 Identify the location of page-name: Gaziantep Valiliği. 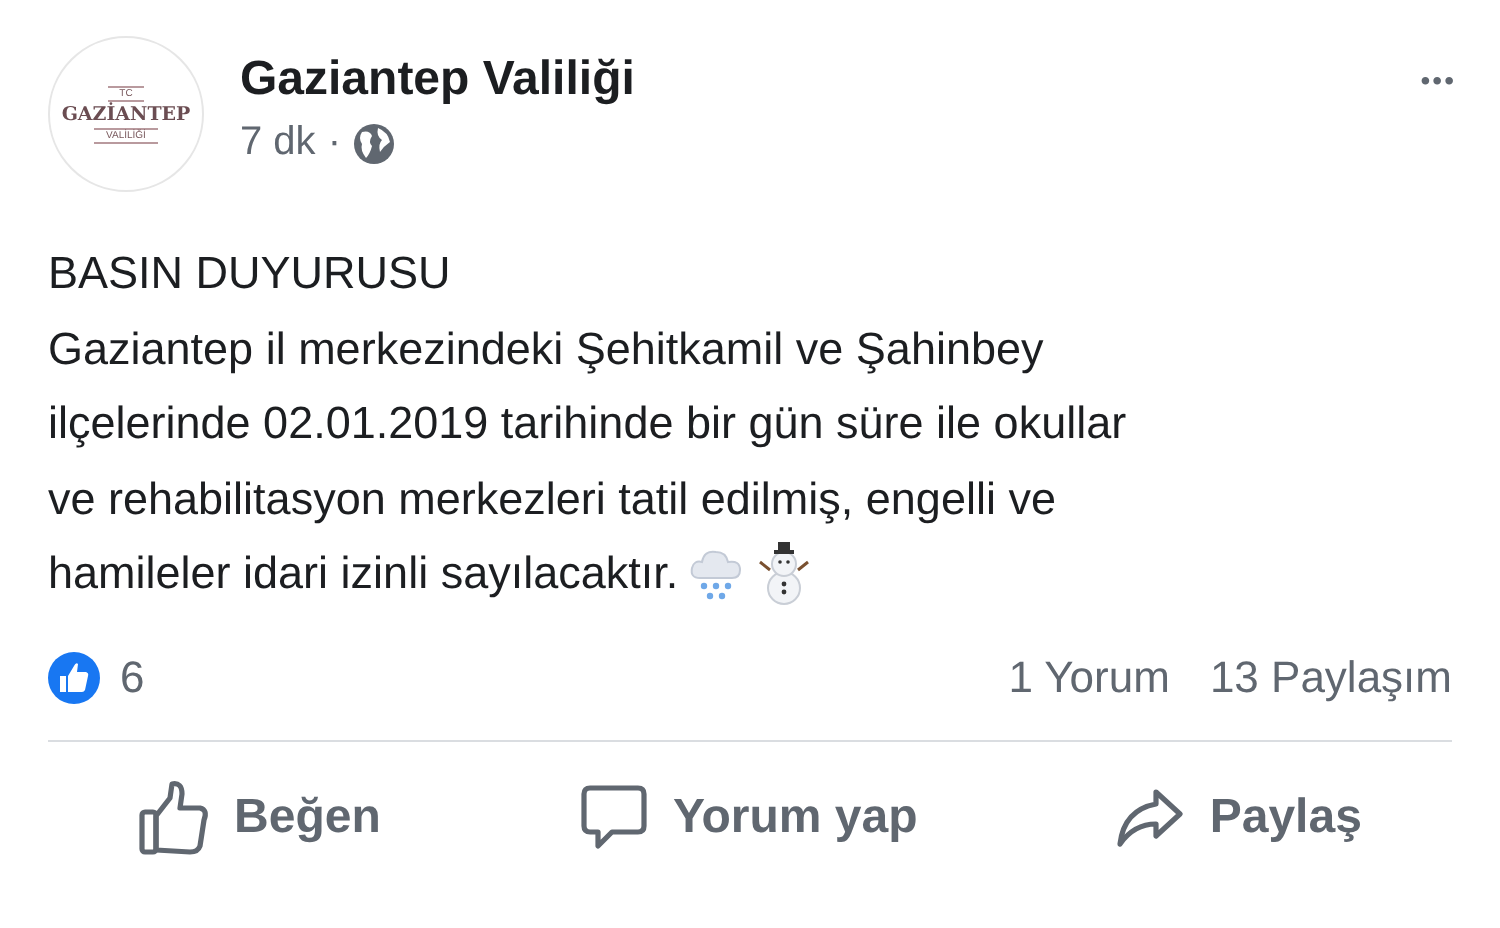
(830, 80).